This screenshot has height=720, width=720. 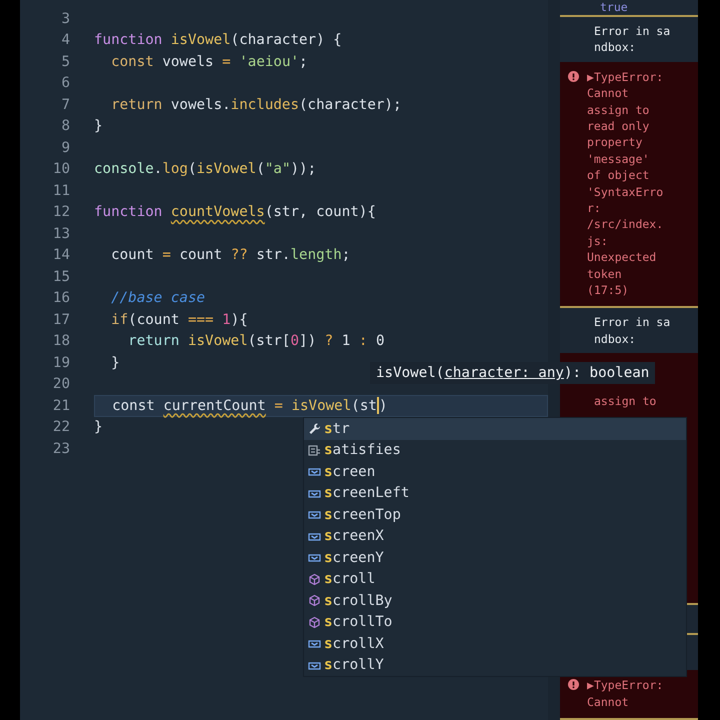 I want to click on line-number: 8, so click(x=65, y=126).